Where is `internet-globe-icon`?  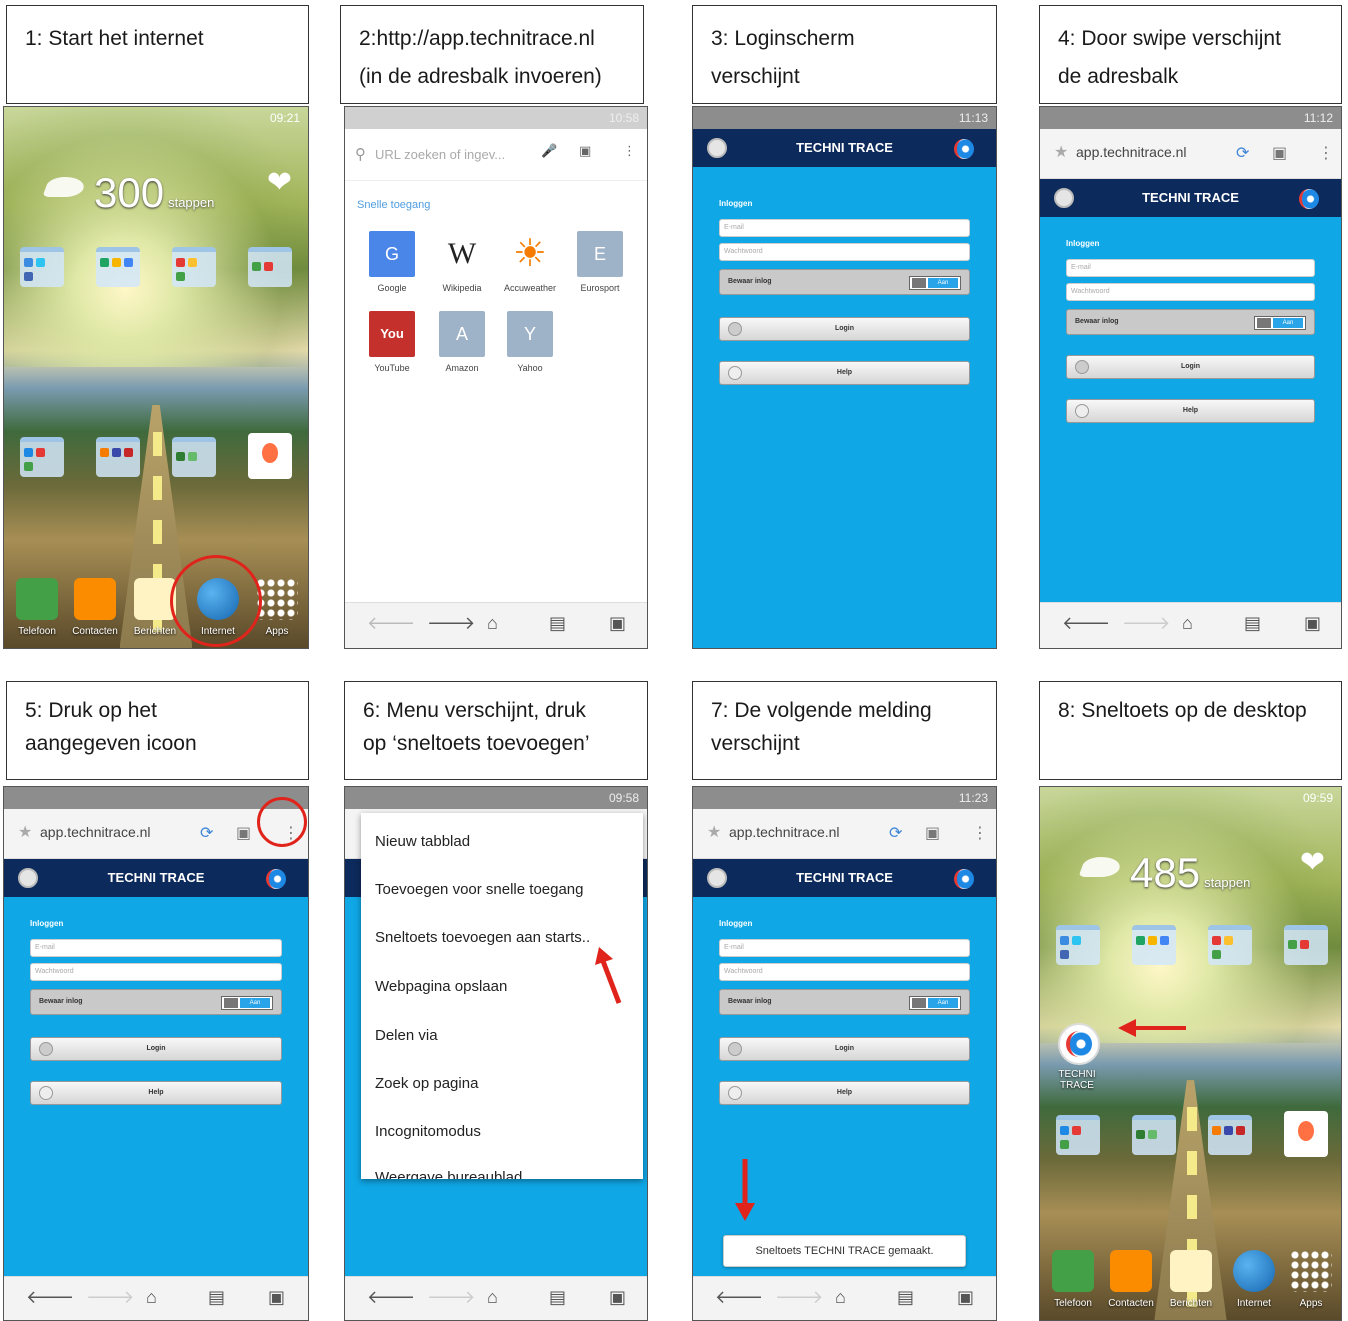
internet-globe-icon is located at coordinates (1254, 1271).